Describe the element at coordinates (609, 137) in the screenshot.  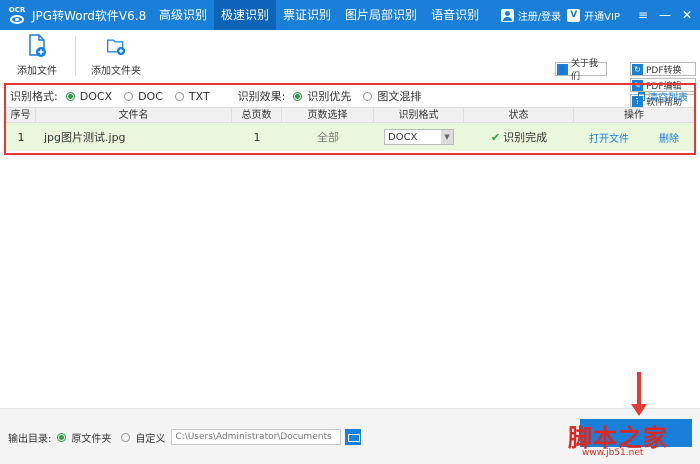
I see `open-file-link: 打开文件` at that location.